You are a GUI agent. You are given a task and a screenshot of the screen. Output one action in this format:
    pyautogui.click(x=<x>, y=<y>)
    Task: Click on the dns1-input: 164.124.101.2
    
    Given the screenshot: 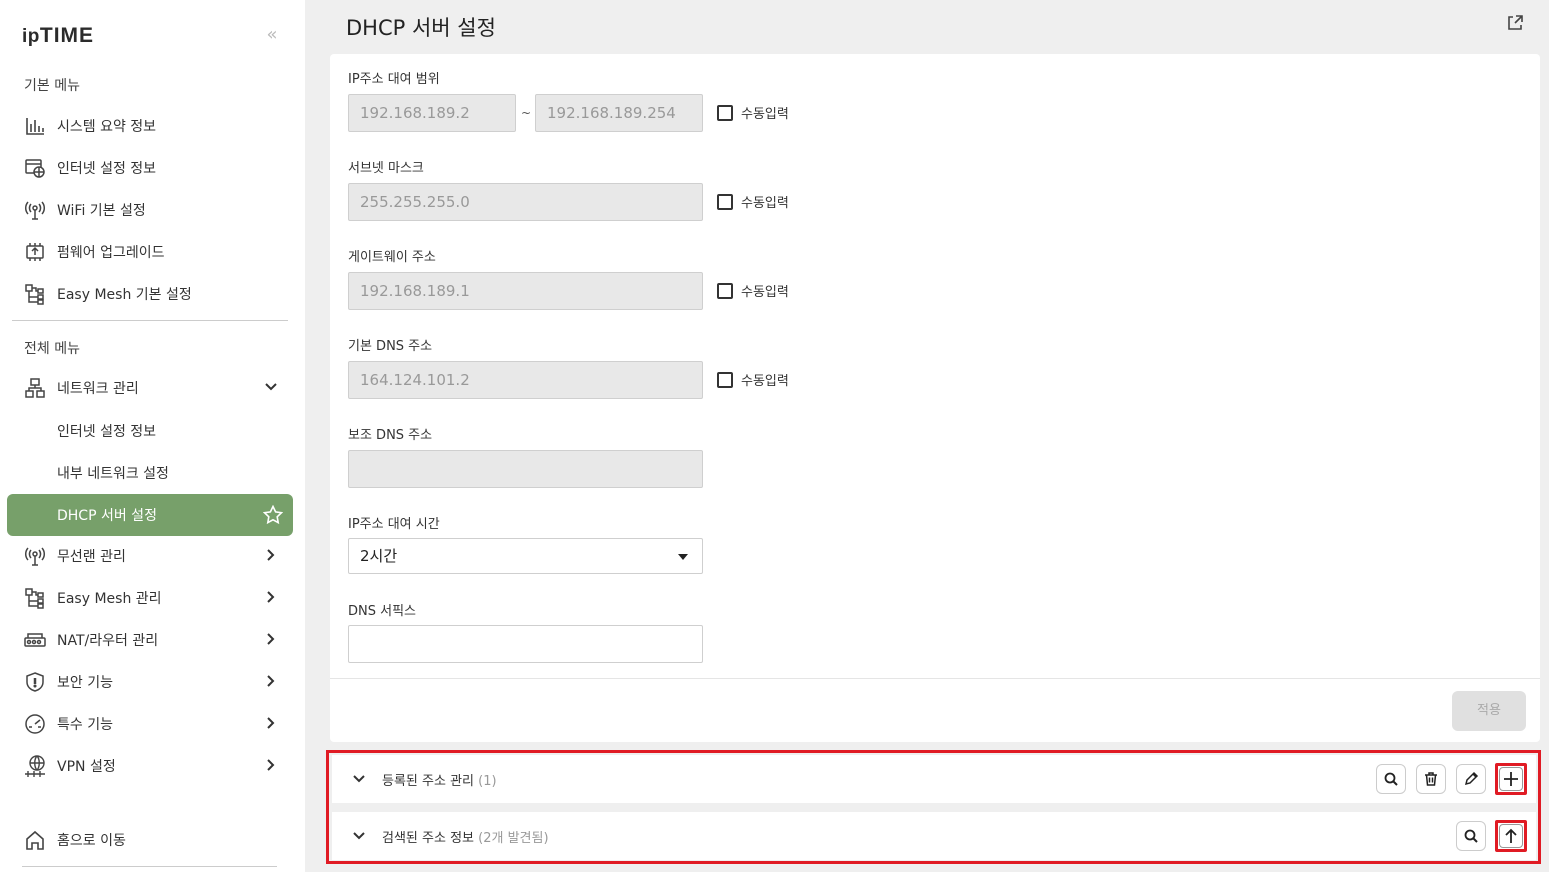 What is the action you would take?
    pyautogui.click(x=525, y=380)
    